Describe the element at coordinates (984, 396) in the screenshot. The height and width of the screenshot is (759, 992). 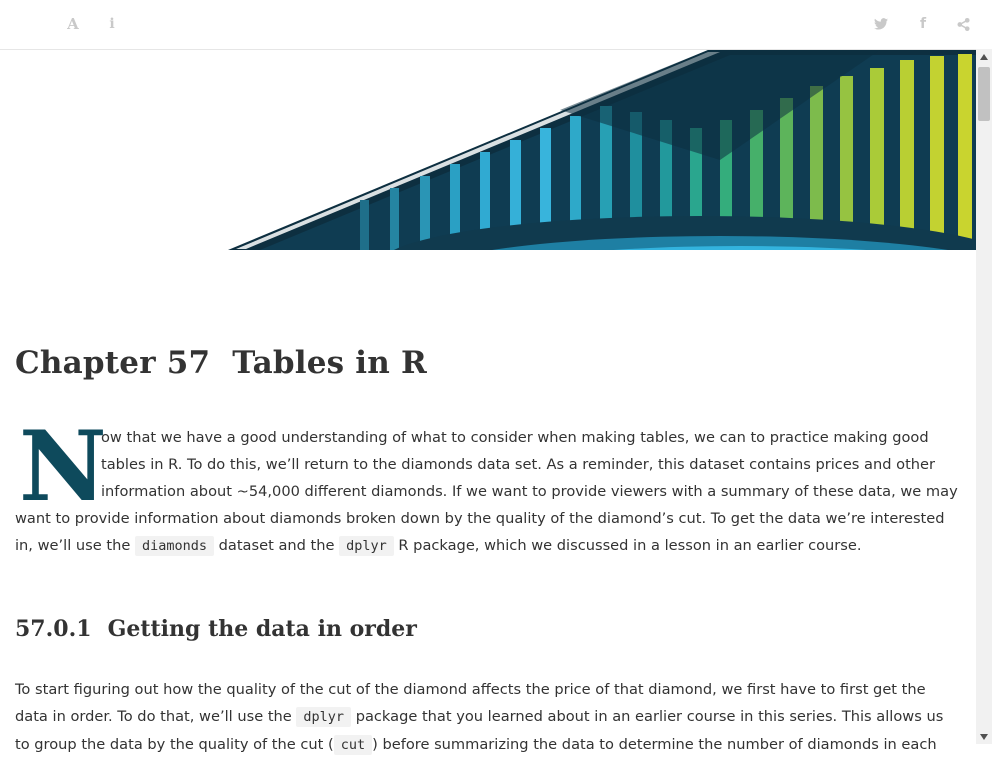
I see `vertical-scrollbar` at that location.